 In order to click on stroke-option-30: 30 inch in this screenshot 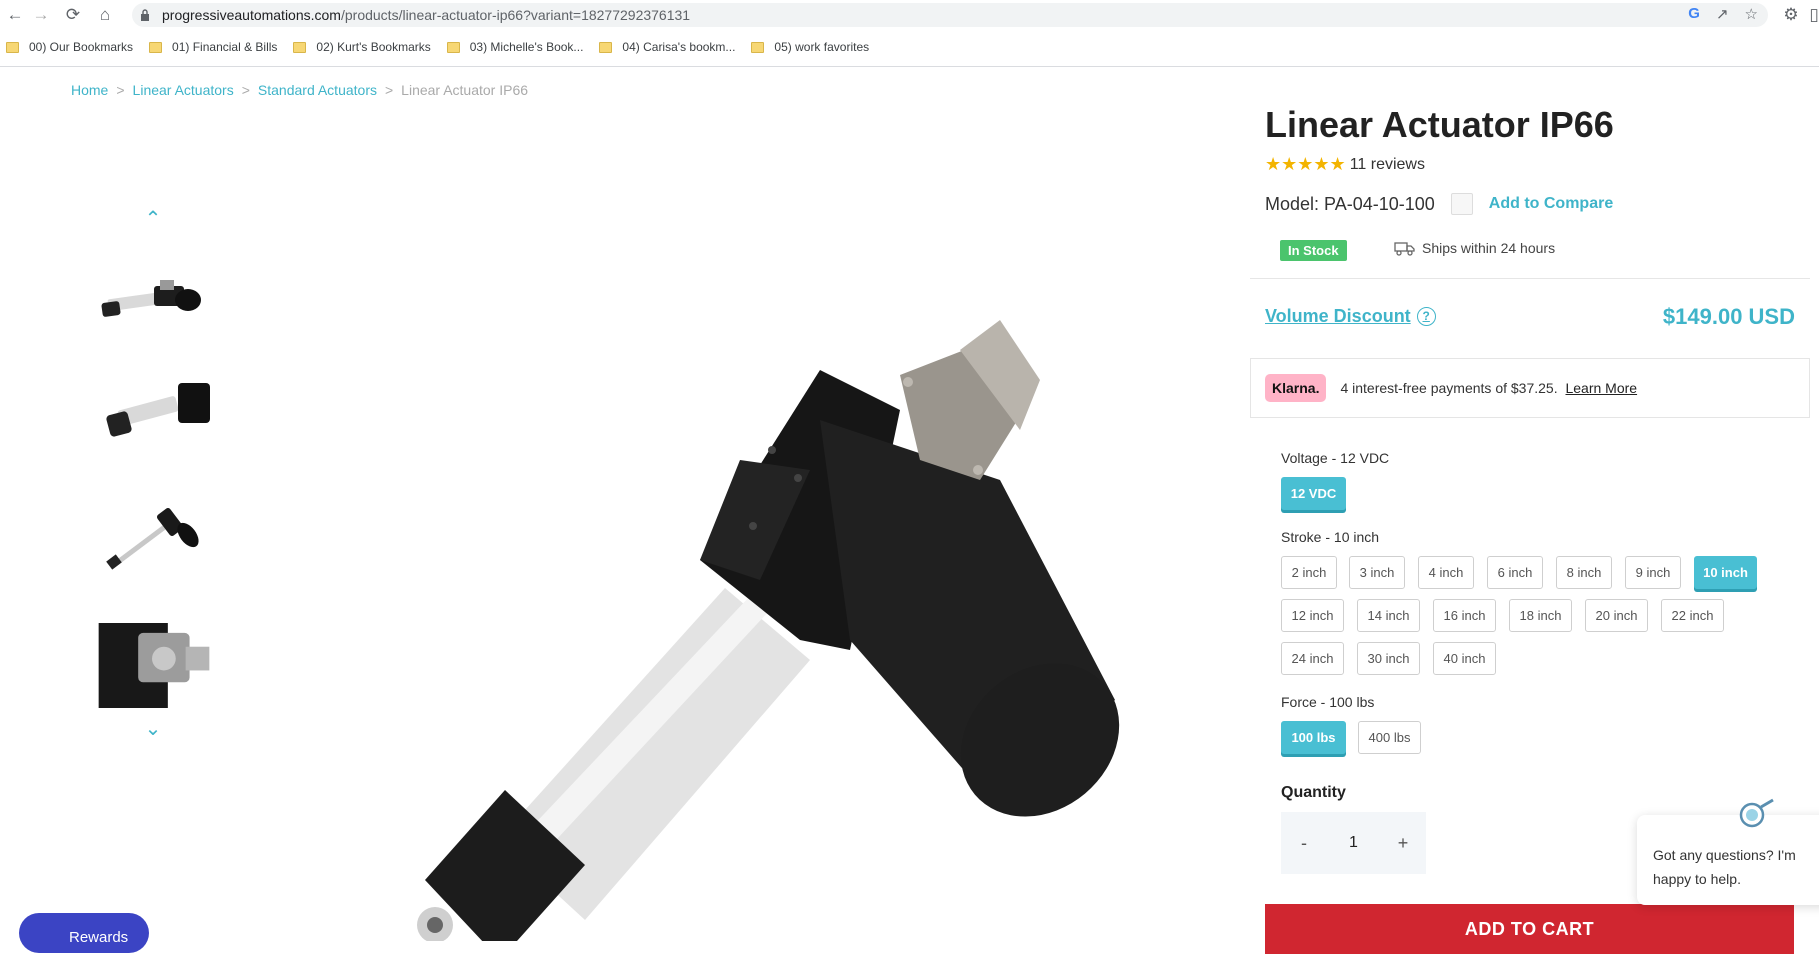, I will do `click(1388, 658)`.